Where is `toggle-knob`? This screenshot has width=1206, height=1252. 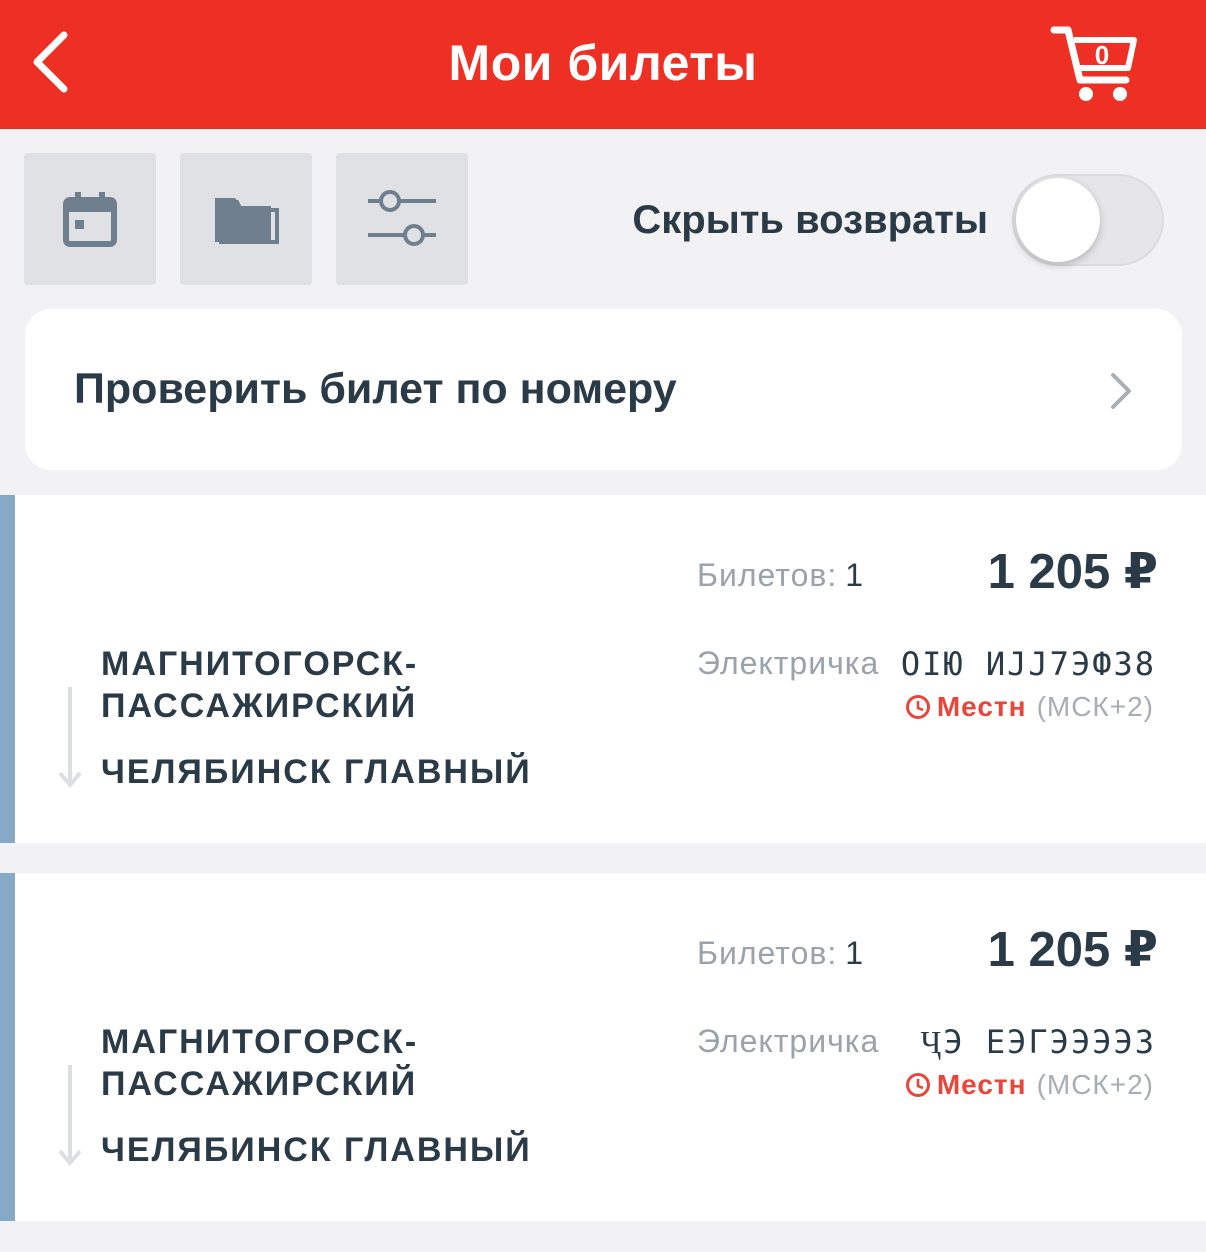
toggle-knob is located at coordinates (1058, 220).